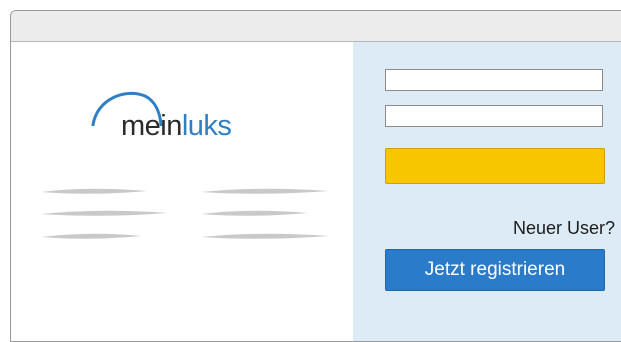 The image size is (621, 342). What do you see at coordinates (185, 213) in the screenshot?
I see `blurred-text-placeholder` at bounding box center [185, 213].